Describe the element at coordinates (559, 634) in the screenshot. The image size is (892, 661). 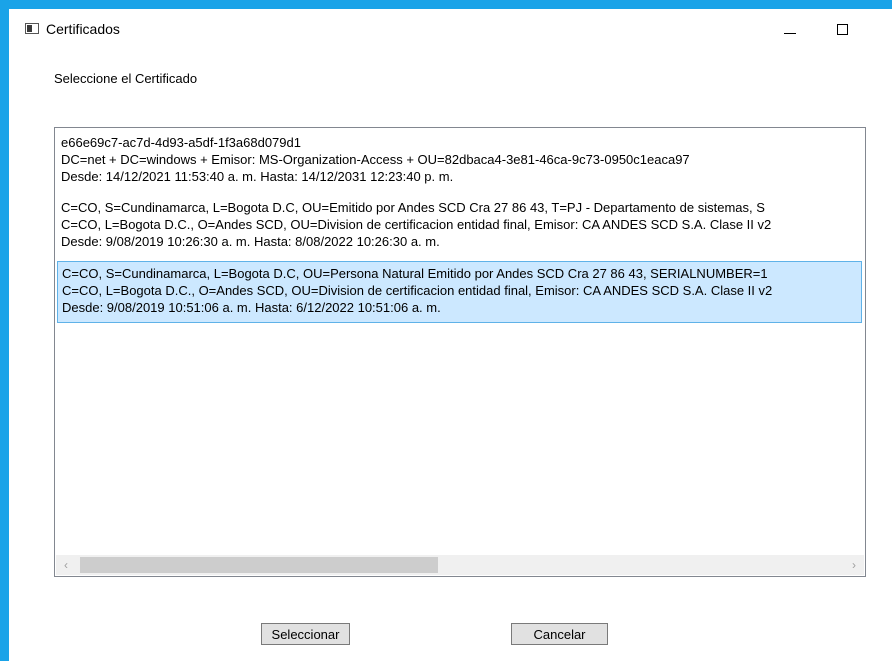
I see `cancel-button: Cancelar` at that location.